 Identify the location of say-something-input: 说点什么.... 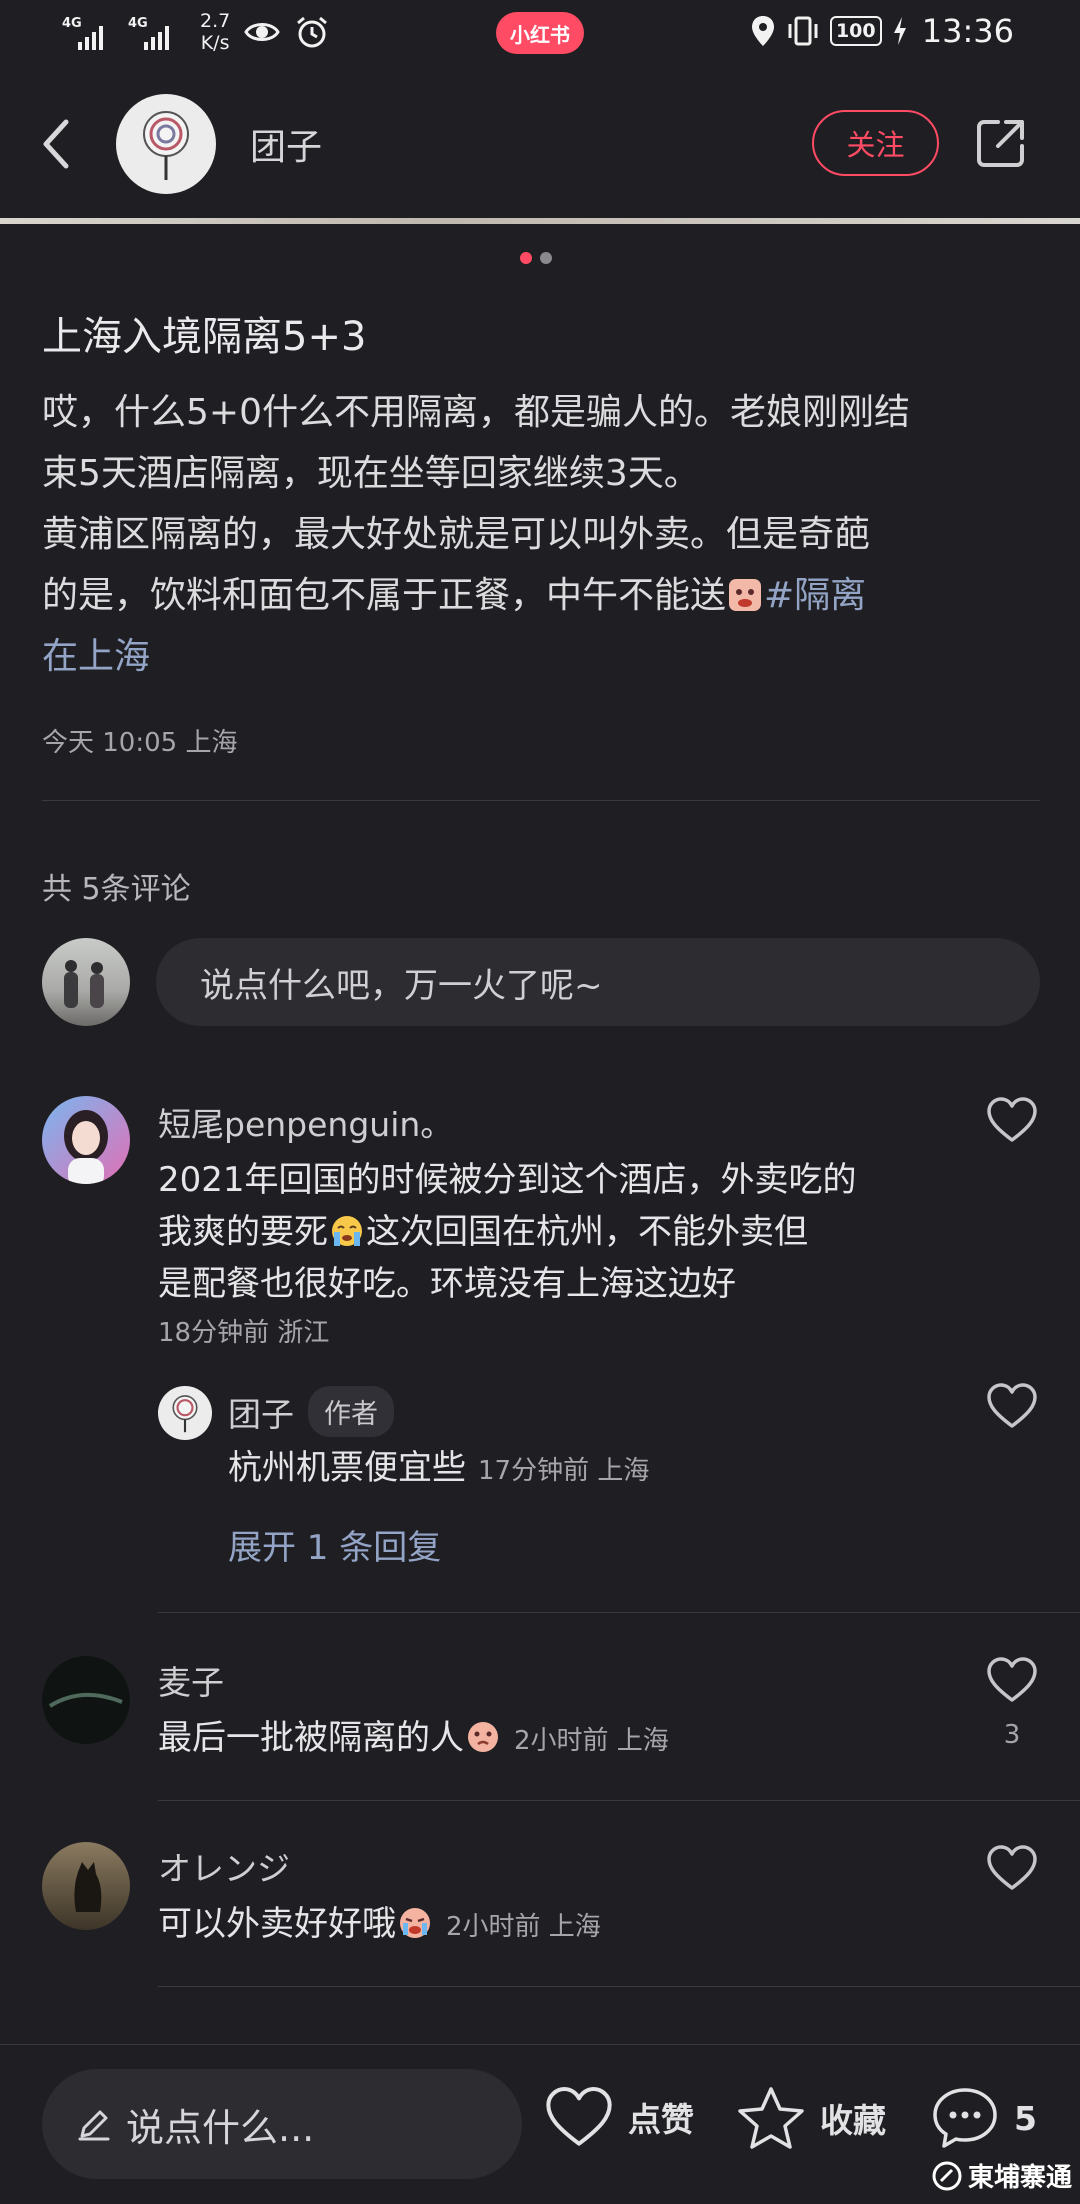
(282, 2124).